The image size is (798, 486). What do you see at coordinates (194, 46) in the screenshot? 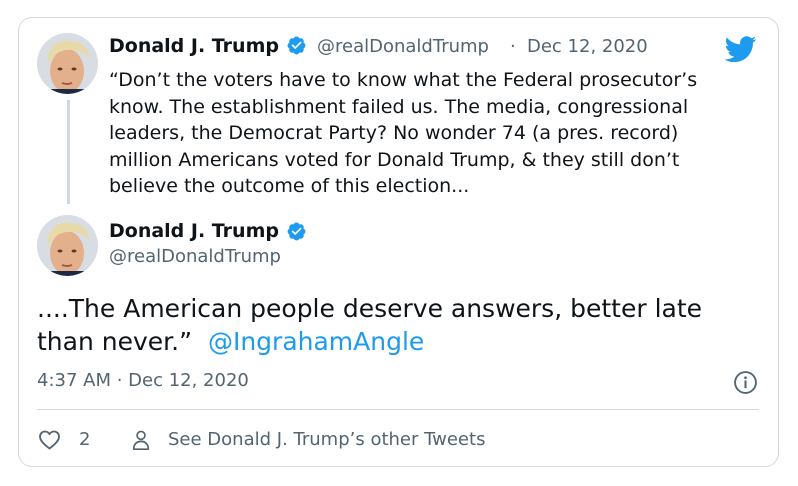
I see `quoted-author-name: Donald J. Trump` at bounding box center [194, 46].